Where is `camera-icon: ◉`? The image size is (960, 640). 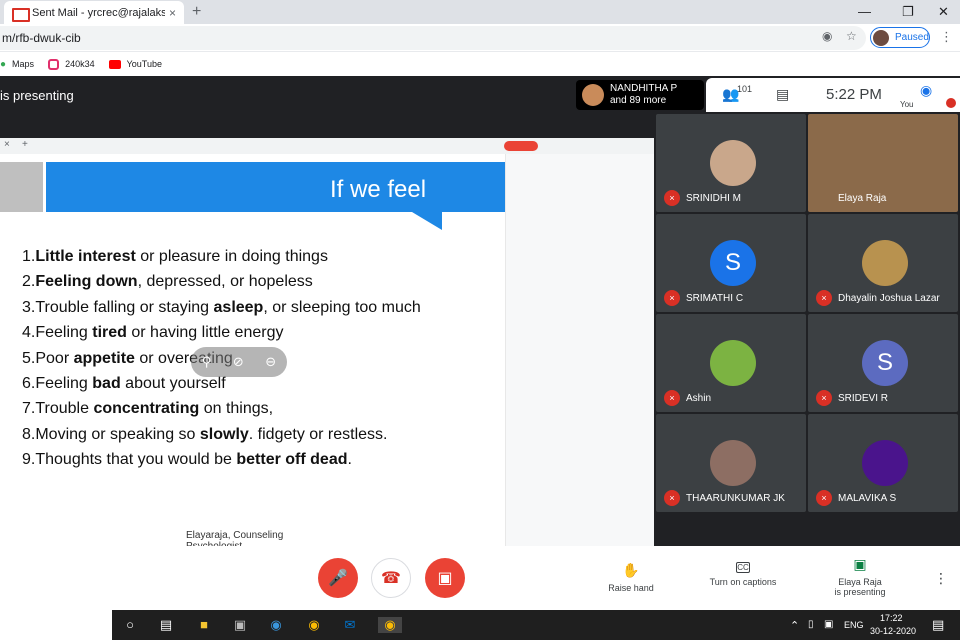 camera-icon: ◉ is located at coordinates (827, 36).